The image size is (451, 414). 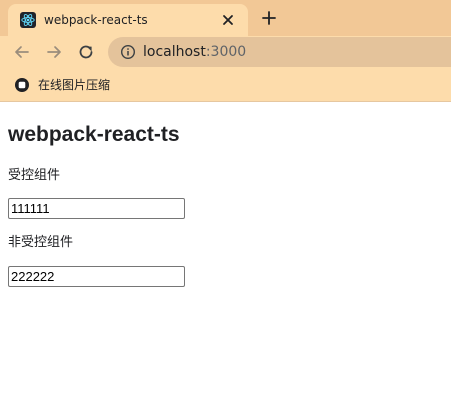 What do you see at coordinates (54, 52) in the screenshot?
I see `arrow-right-icon` at bounding box center [54, 52].